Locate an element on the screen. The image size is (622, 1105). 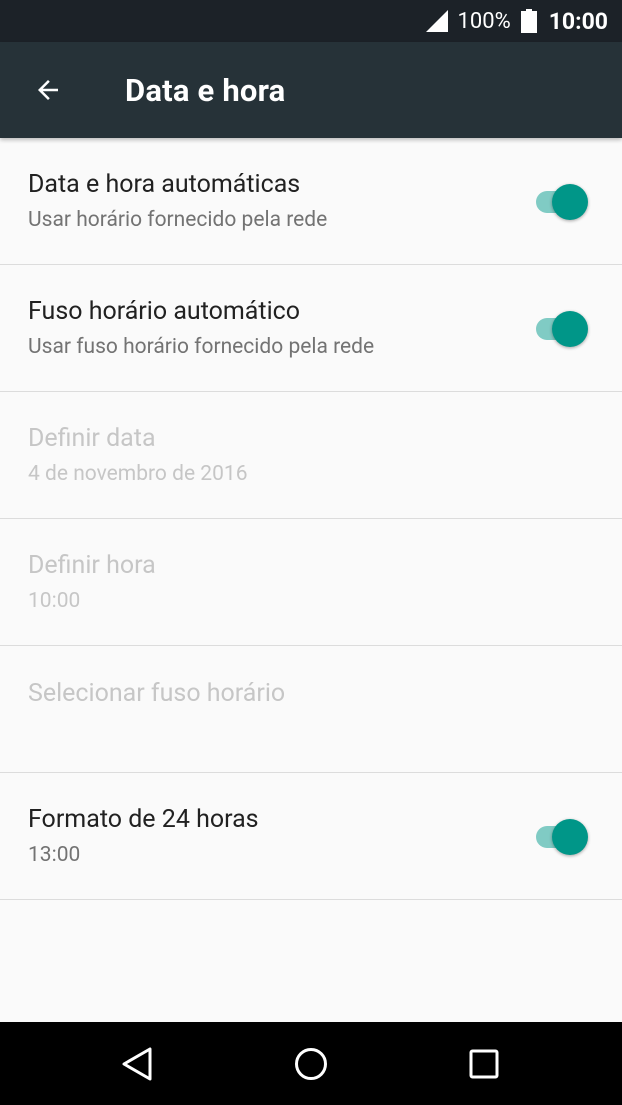
battery-percent: 100% is located at coordinates (484, 21).